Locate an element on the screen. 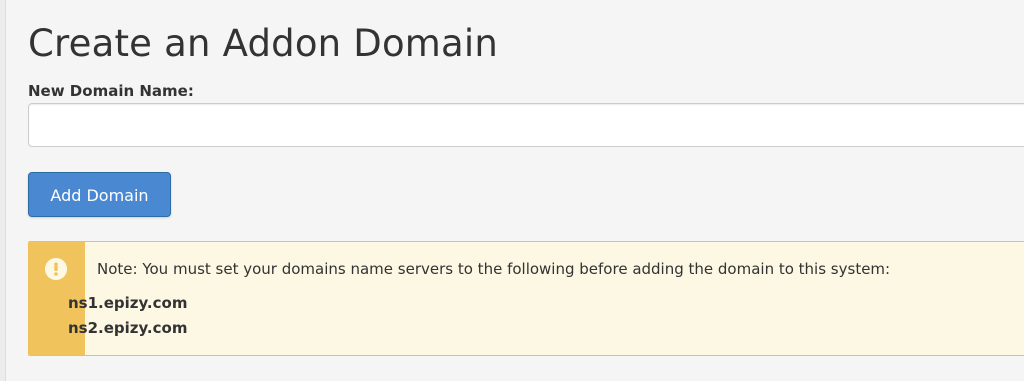 This screenshot has height=381, width=1024. page-title: Create an Addon Domain is located at coordinates (263, 43).